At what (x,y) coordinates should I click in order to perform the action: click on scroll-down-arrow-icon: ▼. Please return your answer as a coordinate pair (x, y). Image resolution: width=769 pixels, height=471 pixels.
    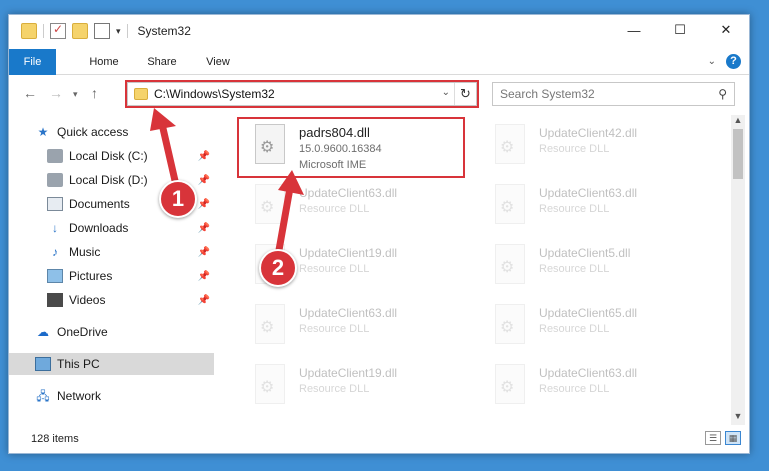
    Looking at the image, I should click on (738, 418).